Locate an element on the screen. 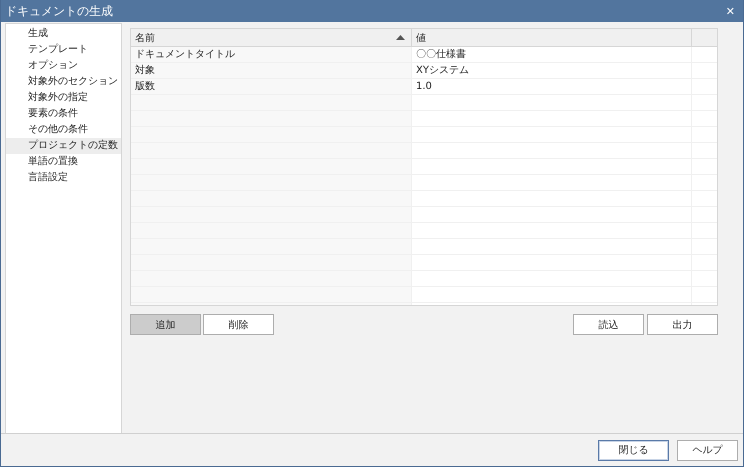  sidebar-item: 対象外のセクション is located at coordinates (63, 82).